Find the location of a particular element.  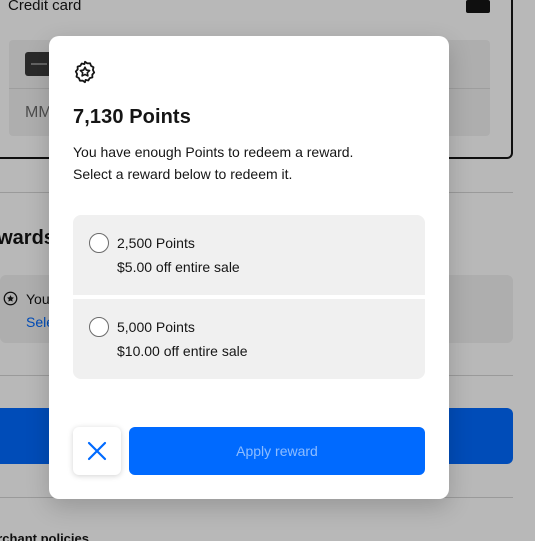

description-line: Select a reward below to redeem it. is located at coordinates (183, 174).